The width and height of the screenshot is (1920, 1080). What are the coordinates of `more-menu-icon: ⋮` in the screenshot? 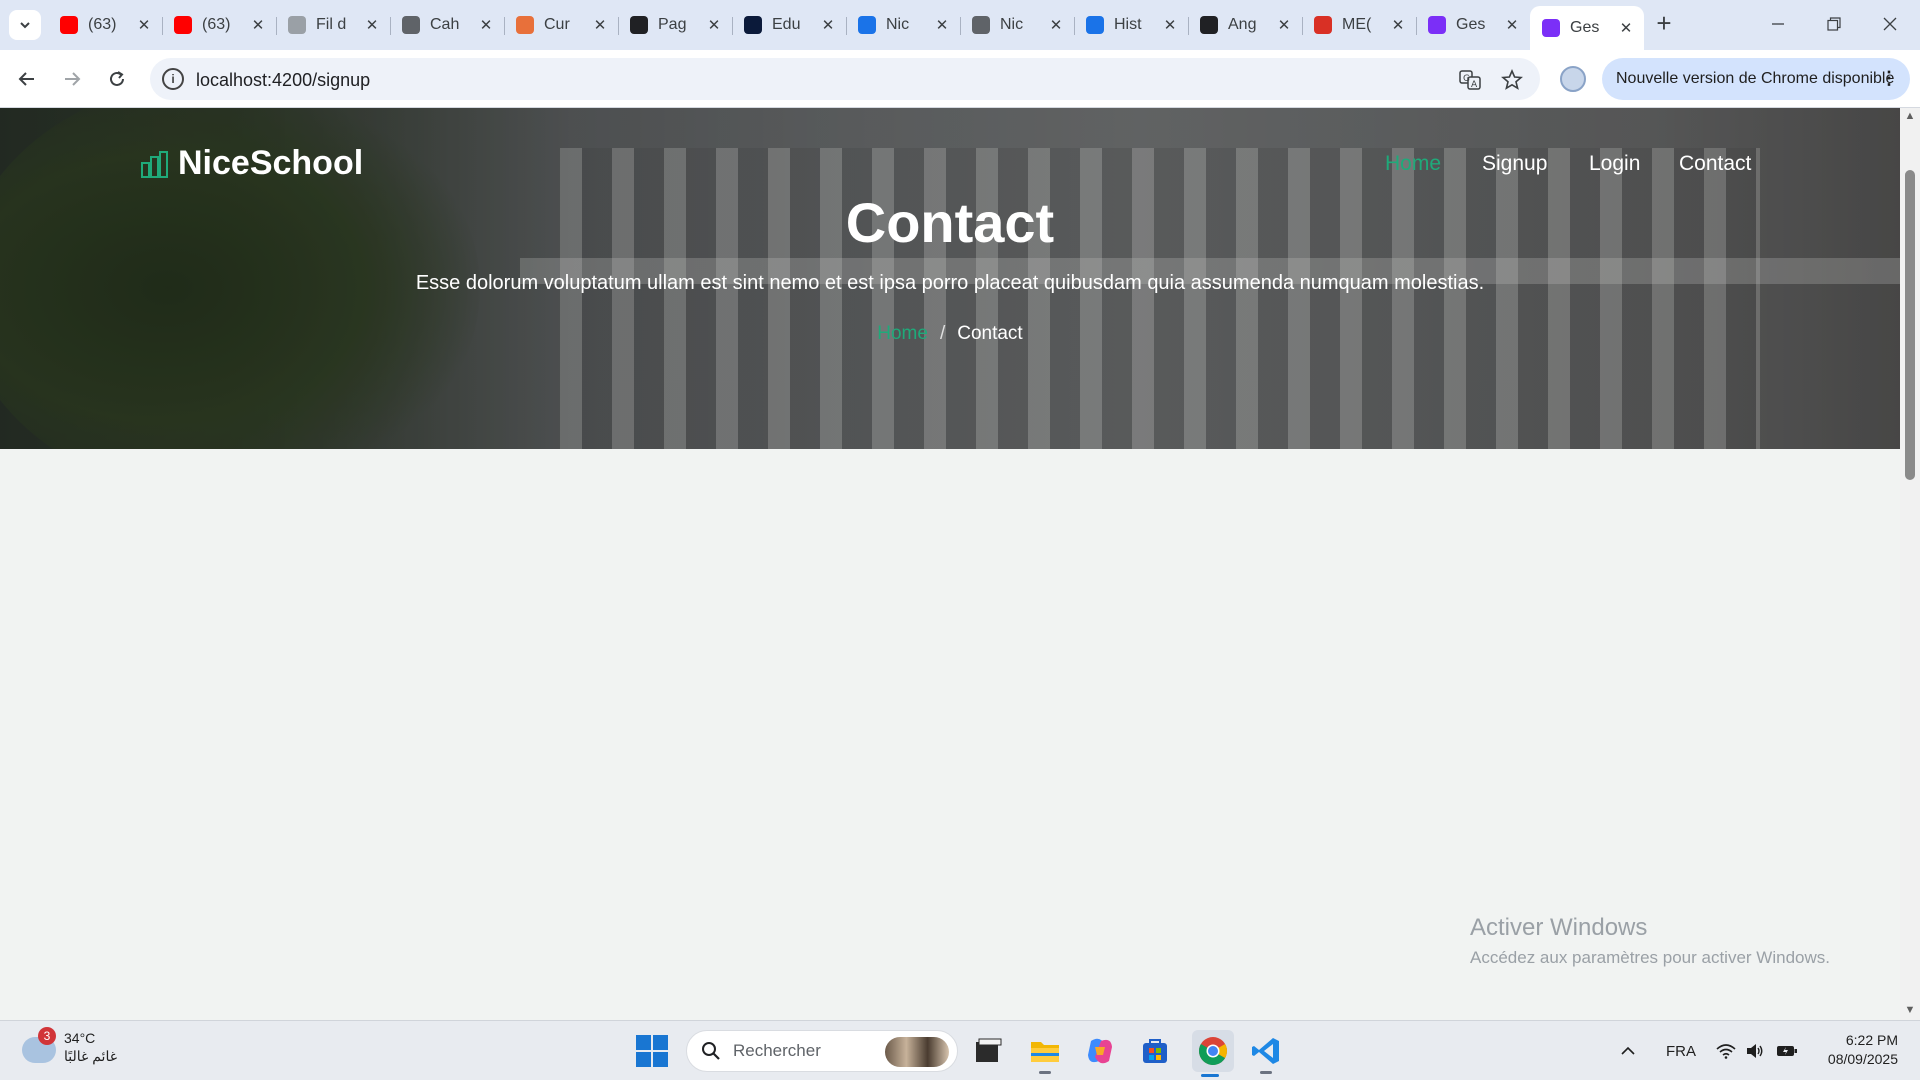 It's located at (1889, 78).